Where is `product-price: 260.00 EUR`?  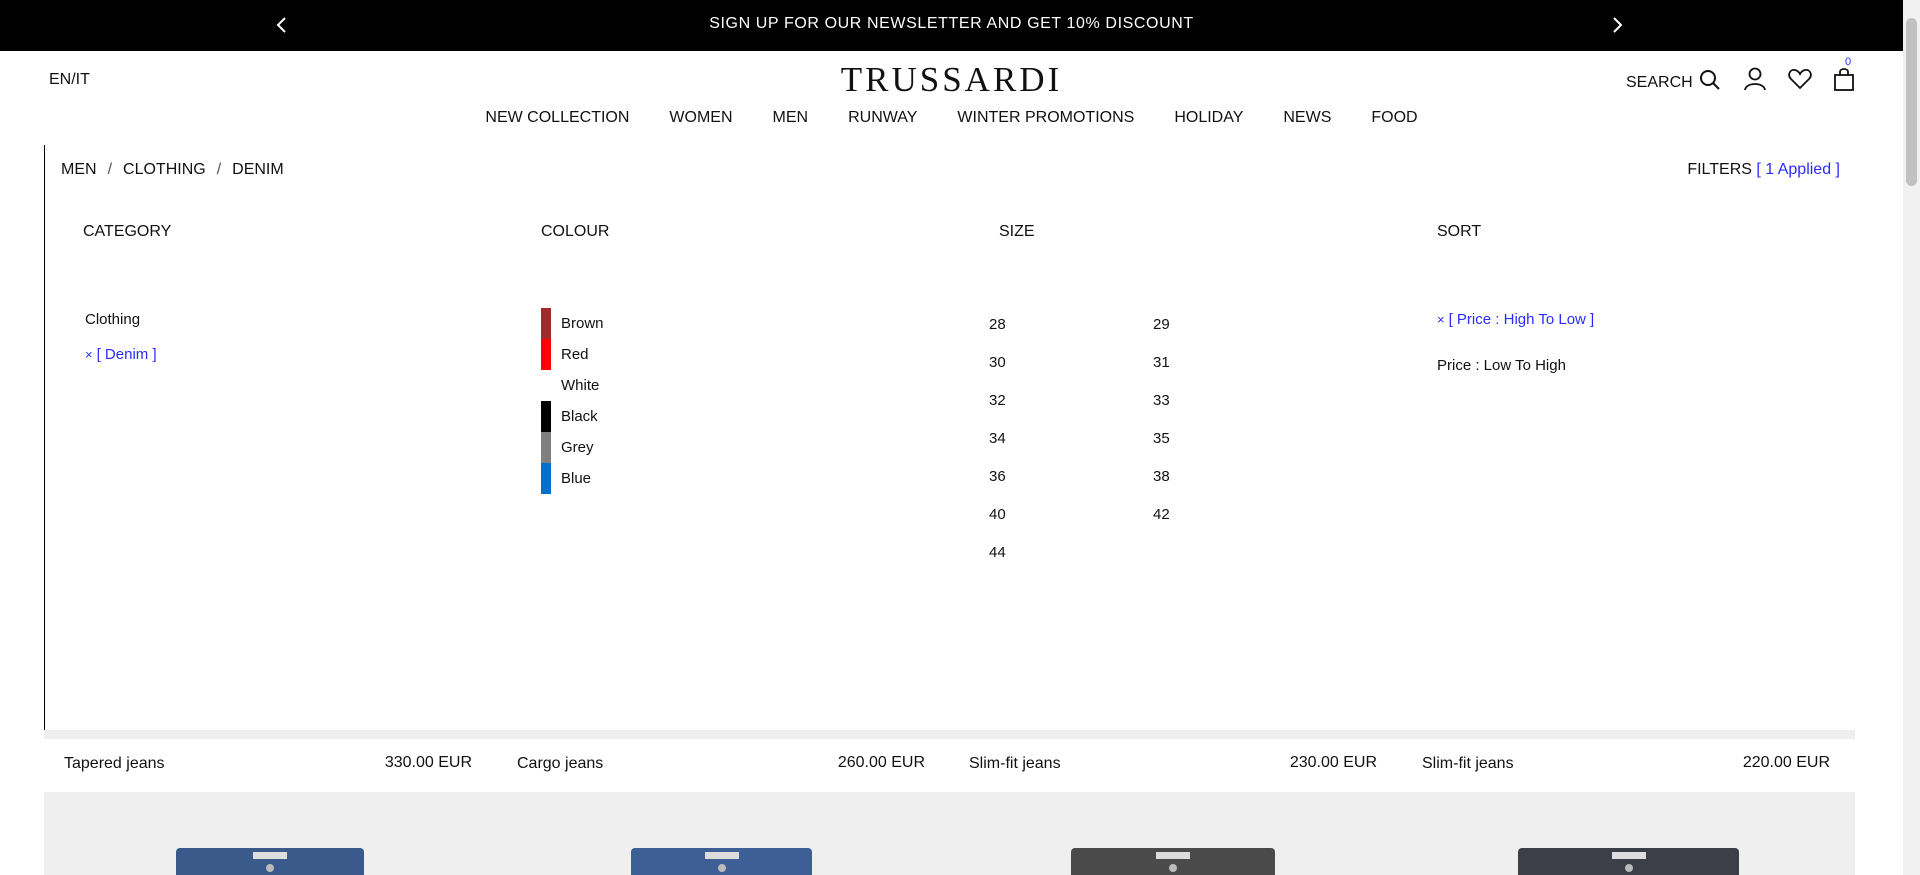 product-price: 260.00 EUR is located at coordinates (881, 762).